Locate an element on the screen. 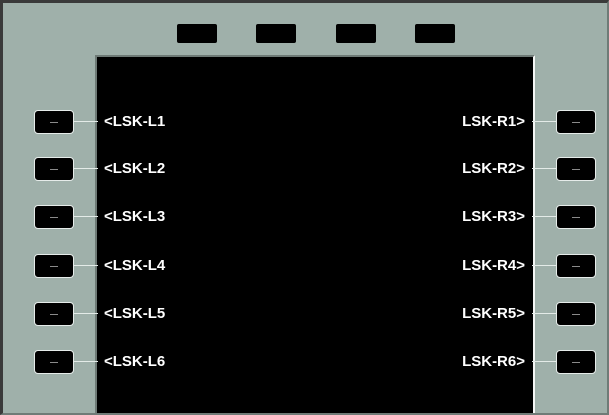 The height and width of the screenshot is (415, 609). lsk-left-5-leader is located at coordinates (86, 313).